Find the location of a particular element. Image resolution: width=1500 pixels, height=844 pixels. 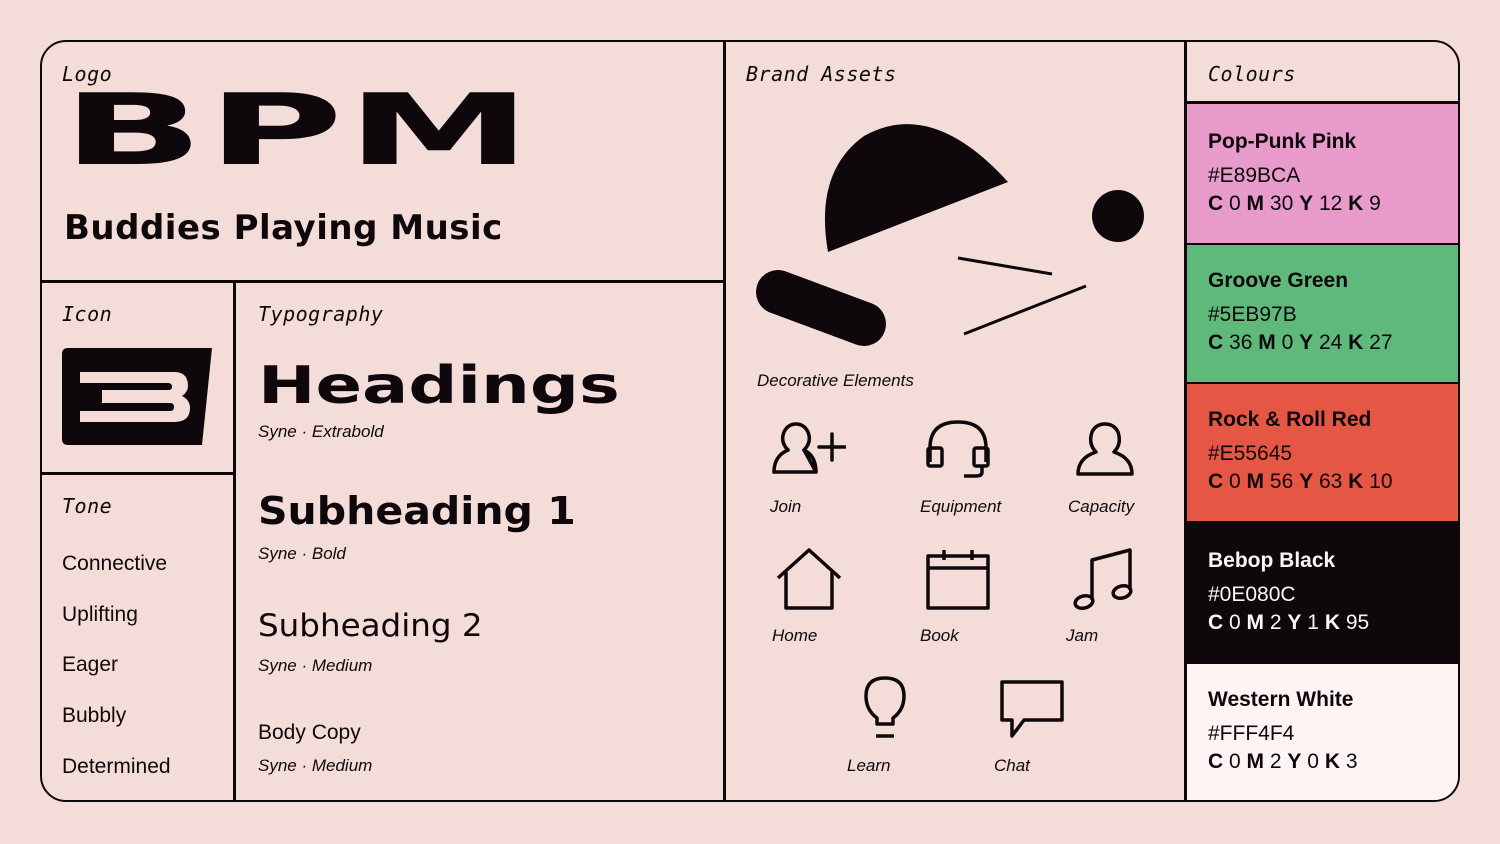

swatch-hex: #FFF4F4 is located at coordinates (1251, 733).